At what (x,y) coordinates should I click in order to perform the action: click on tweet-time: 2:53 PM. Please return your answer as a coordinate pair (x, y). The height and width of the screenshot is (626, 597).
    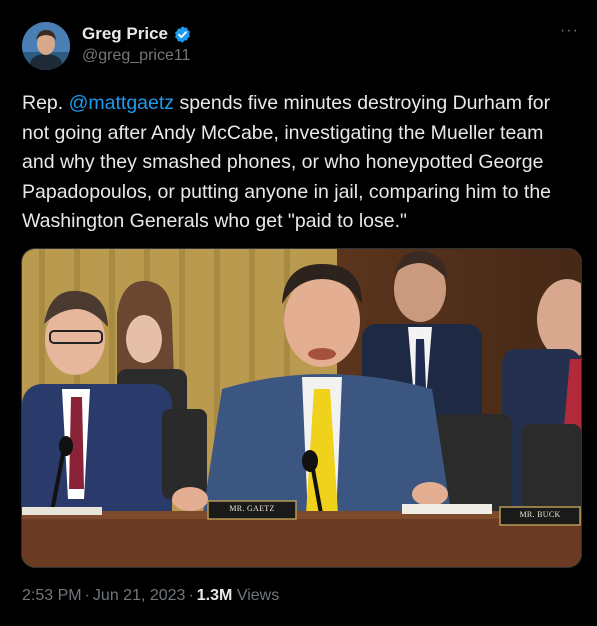
    Looking at the image, I should click on (52, 595).